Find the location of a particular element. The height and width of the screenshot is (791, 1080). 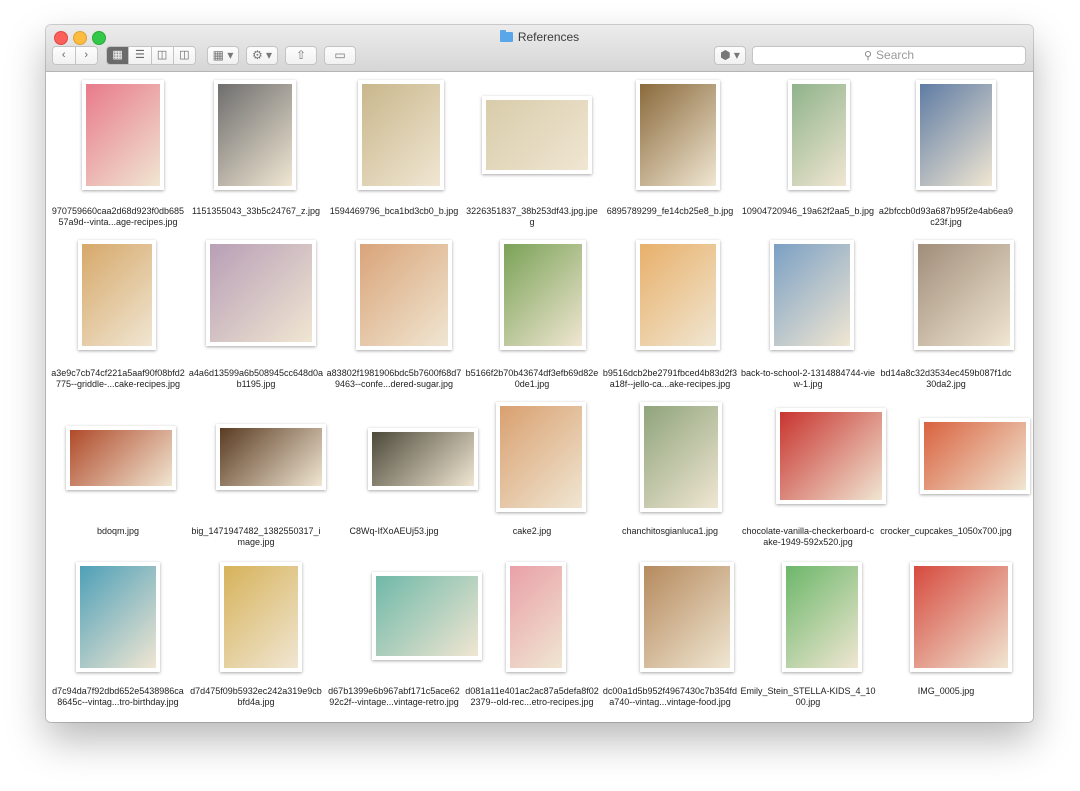

file-name-label: big_1471947482_1382550317_image.jpg is located at coordinates (256, 537).